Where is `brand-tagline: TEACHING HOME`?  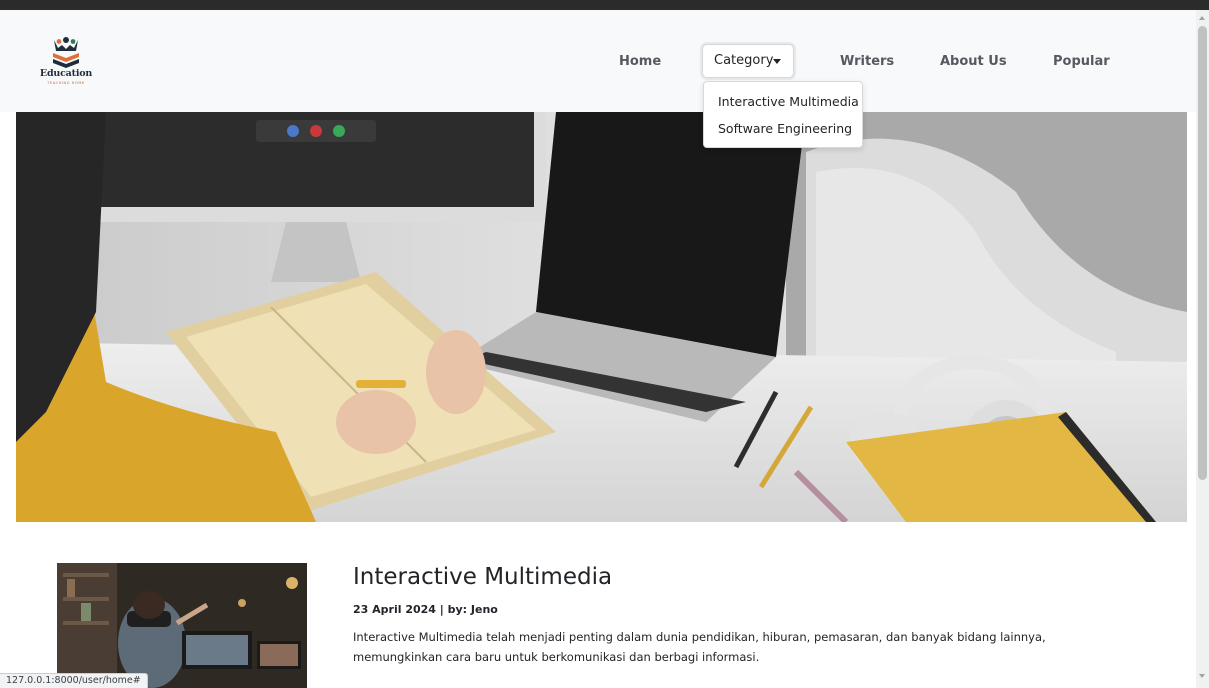 brand-tagline: TEACHING HOME is located at coordinates (66, 83).